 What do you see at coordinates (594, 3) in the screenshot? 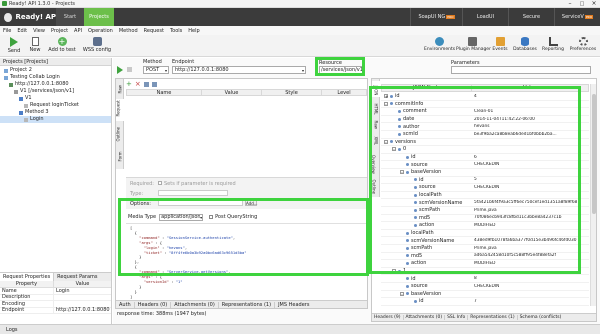
I see `close-icon: ×` at bounding box center [594, 3].